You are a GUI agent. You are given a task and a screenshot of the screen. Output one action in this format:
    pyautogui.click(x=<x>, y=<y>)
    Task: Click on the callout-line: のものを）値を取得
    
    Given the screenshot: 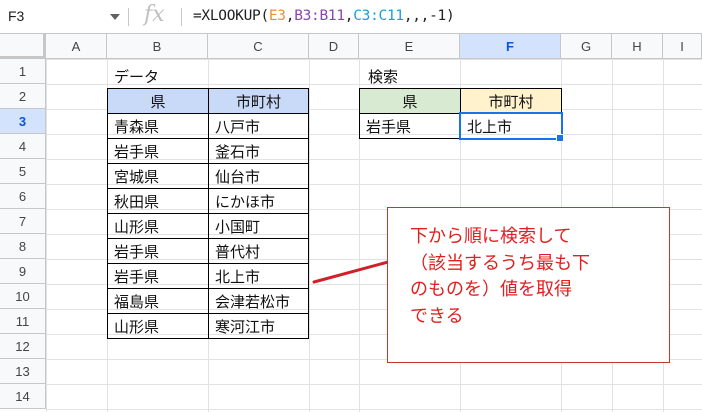 What is the action you would take?
    pyautogui.click(x=491, y=289)
    